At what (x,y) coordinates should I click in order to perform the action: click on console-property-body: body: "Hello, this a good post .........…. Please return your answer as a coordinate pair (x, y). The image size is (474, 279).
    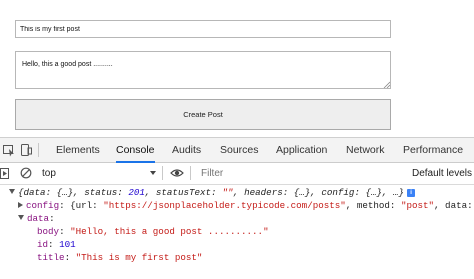
    Looking at the image, I should click on (153, 231).